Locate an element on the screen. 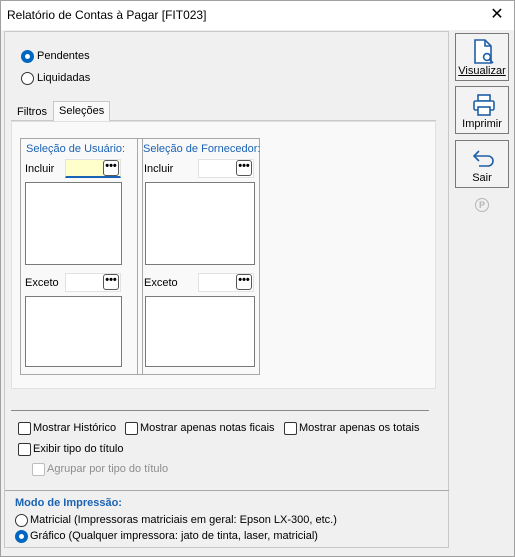 The width and height of the screenshot is (515, 557). tab-filtros: Filtros is located at coordinates (32, 113).